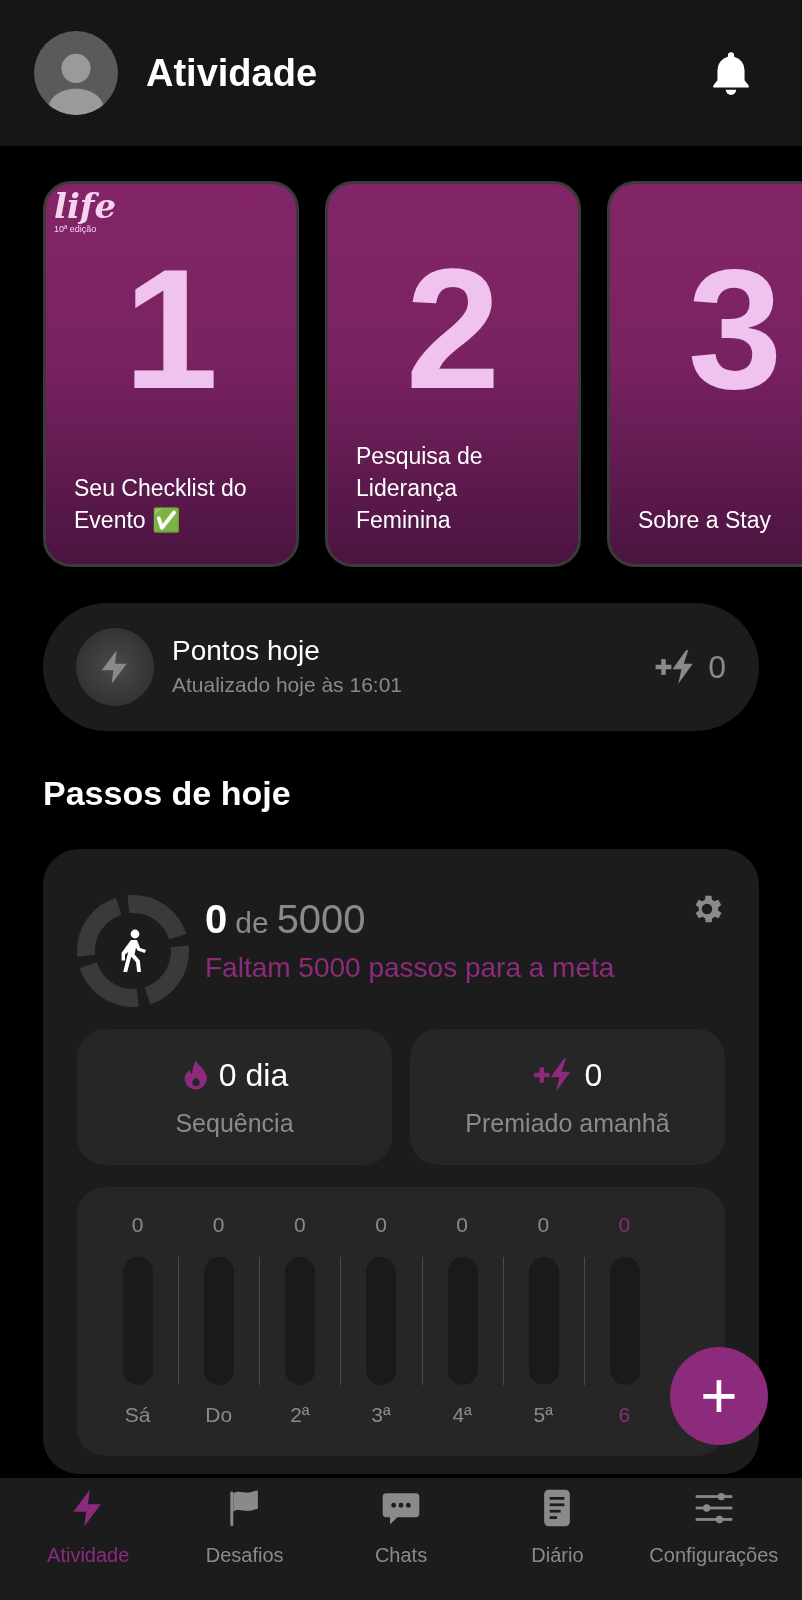  I want to click on steps-remaining: Faltam 5000 passos para a meta, so click(410, 968).